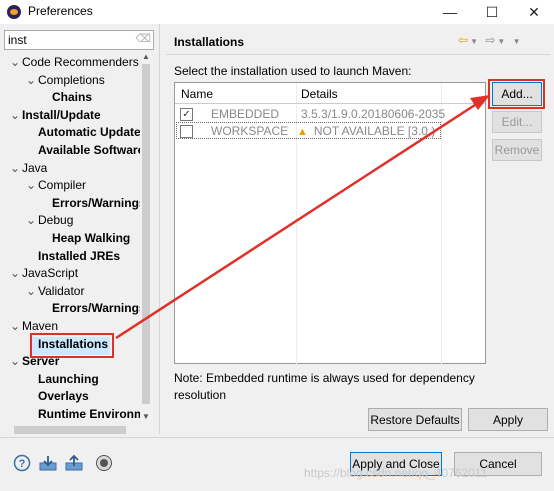  I want to click on tree-item: Automatic Update, so click(83, 132).